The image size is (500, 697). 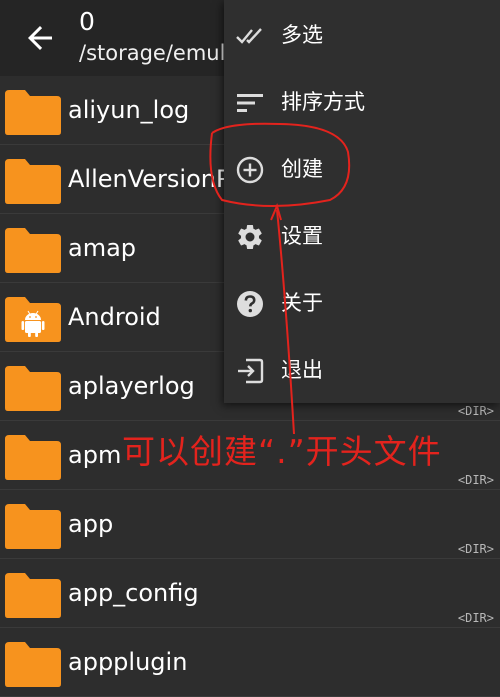 I want to click on sort-icon, so click(x=250, y=103).